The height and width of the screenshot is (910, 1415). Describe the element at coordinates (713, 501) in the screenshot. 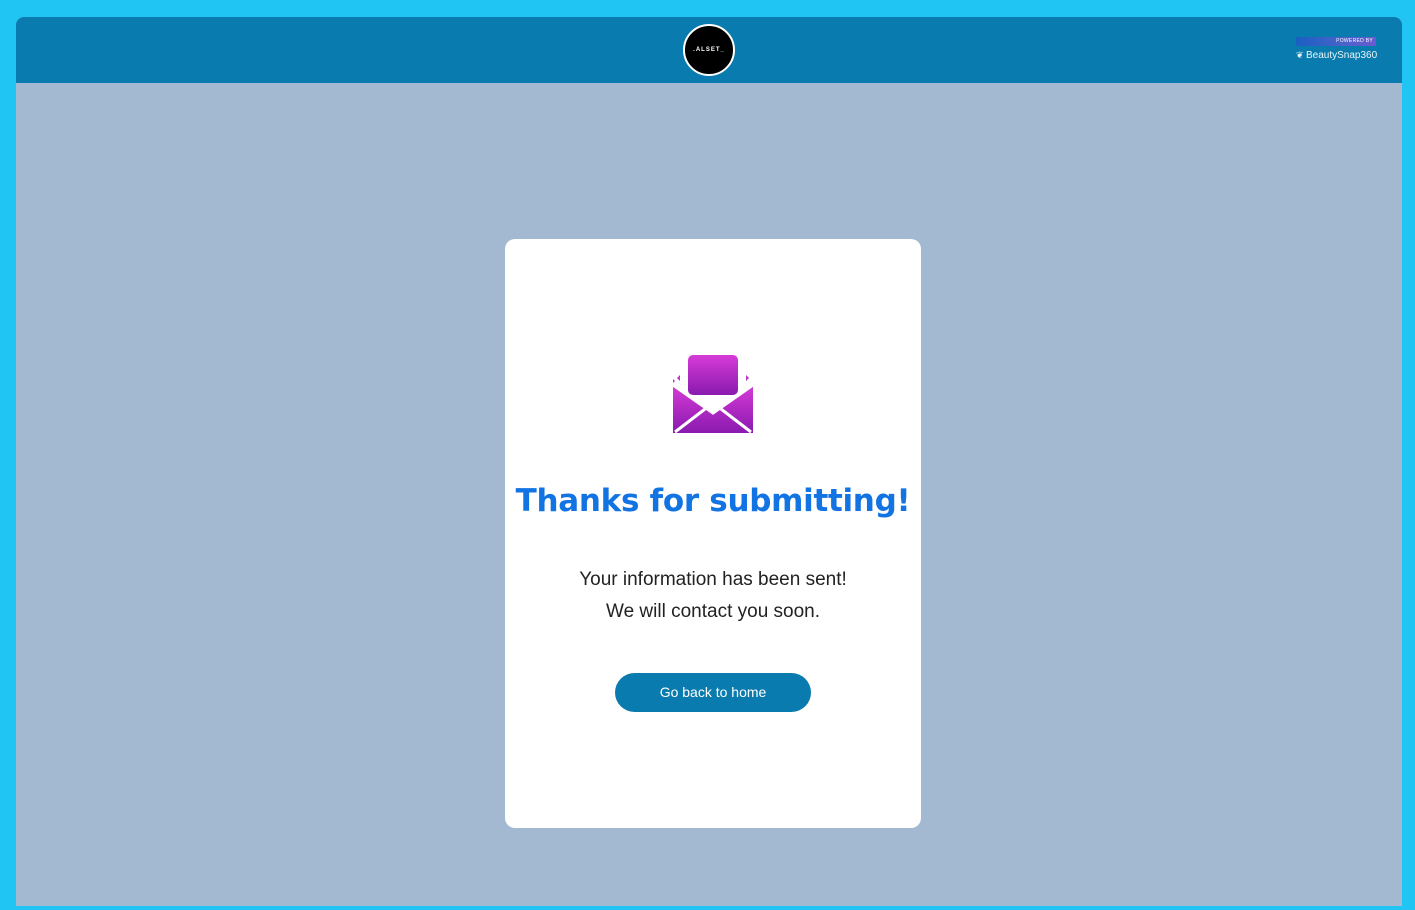

I see `thanks-title: Thanks for submitting!` at that location.